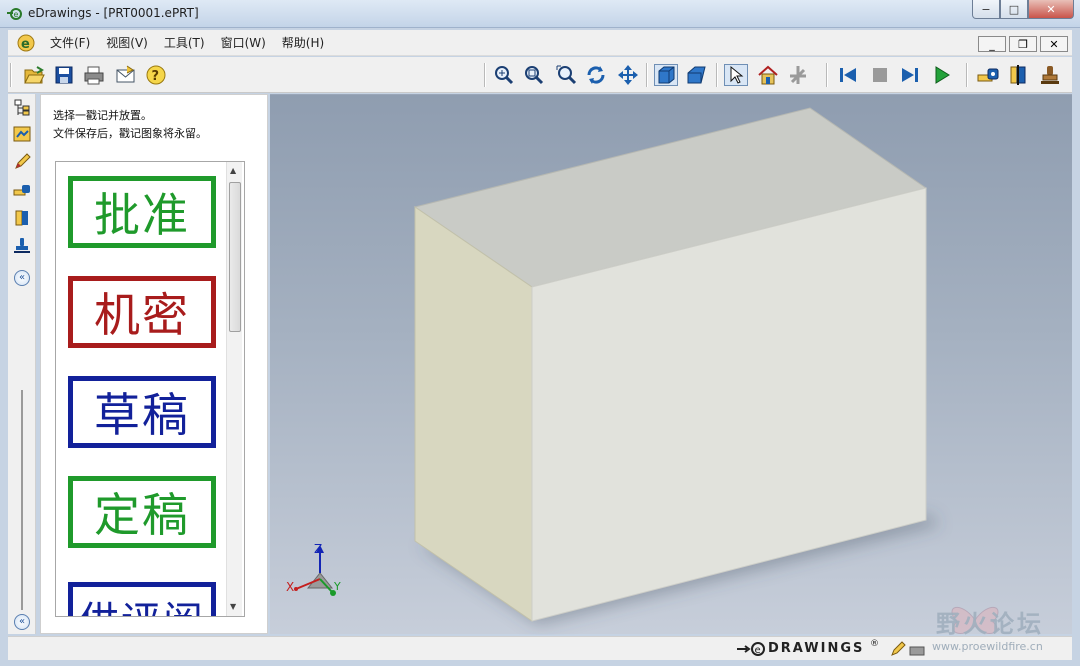 This screenshot has width=1080, height=666. Describe the element at coordinates (910, 75) in the screenshot. I see `next-frame-icon` at that location.